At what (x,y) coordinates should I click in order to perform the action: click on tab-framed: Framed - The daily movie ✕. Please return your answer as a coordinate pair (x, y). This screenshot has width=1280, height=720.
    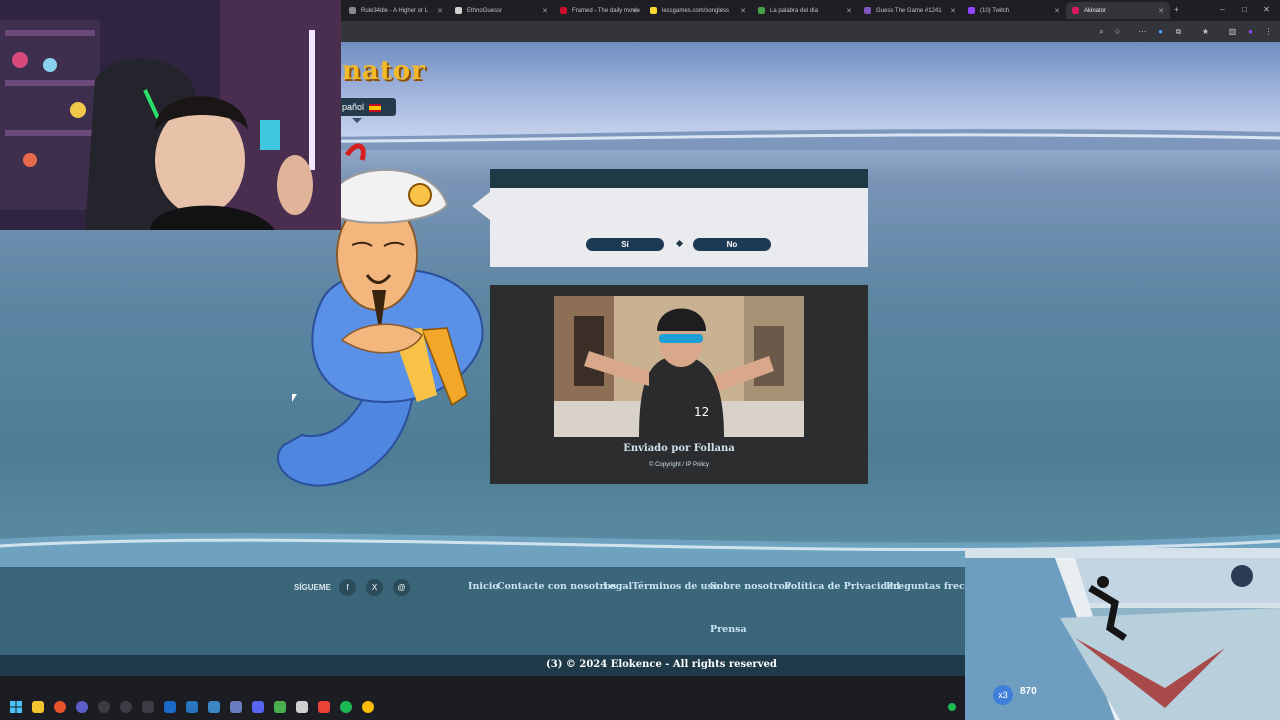
    Looking at the image, I should click on (599, 10).